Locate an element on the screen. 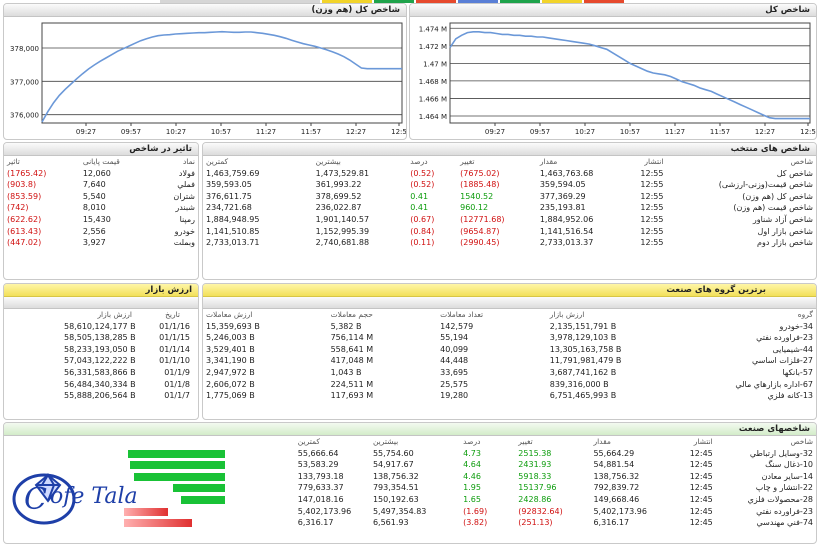 The image size is (820, 546). table-row: 01/1/15 58,505,138,285 B is located at coordinates (101, 338).